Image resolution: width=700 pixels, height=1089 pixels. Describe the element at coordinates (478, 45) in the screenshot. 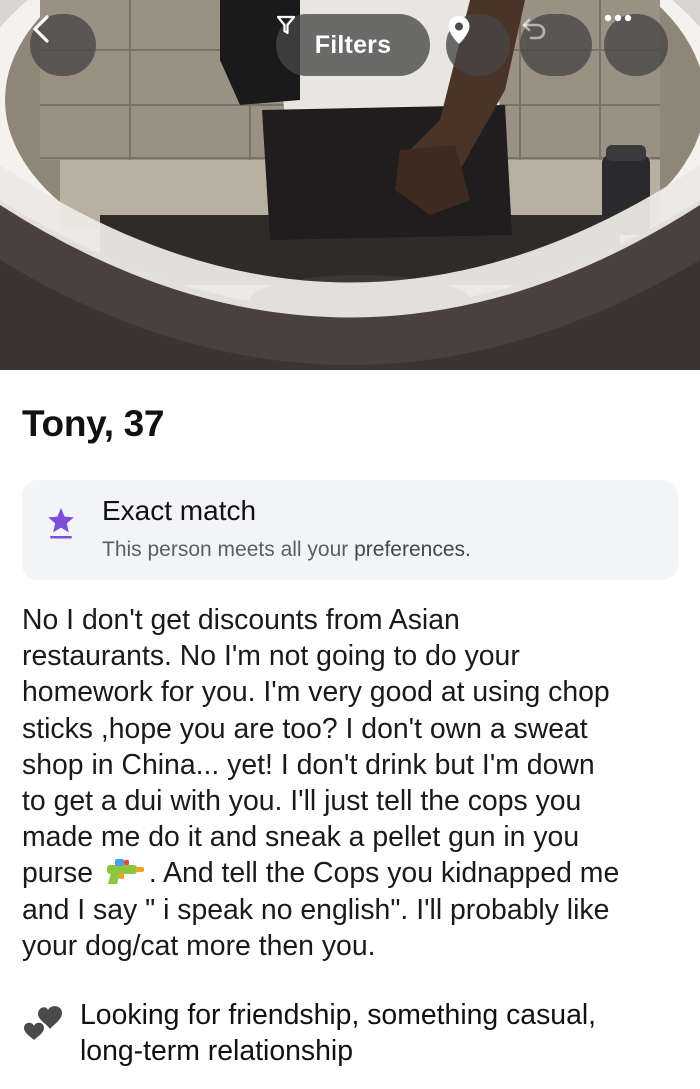

I see `location-button` at that location.